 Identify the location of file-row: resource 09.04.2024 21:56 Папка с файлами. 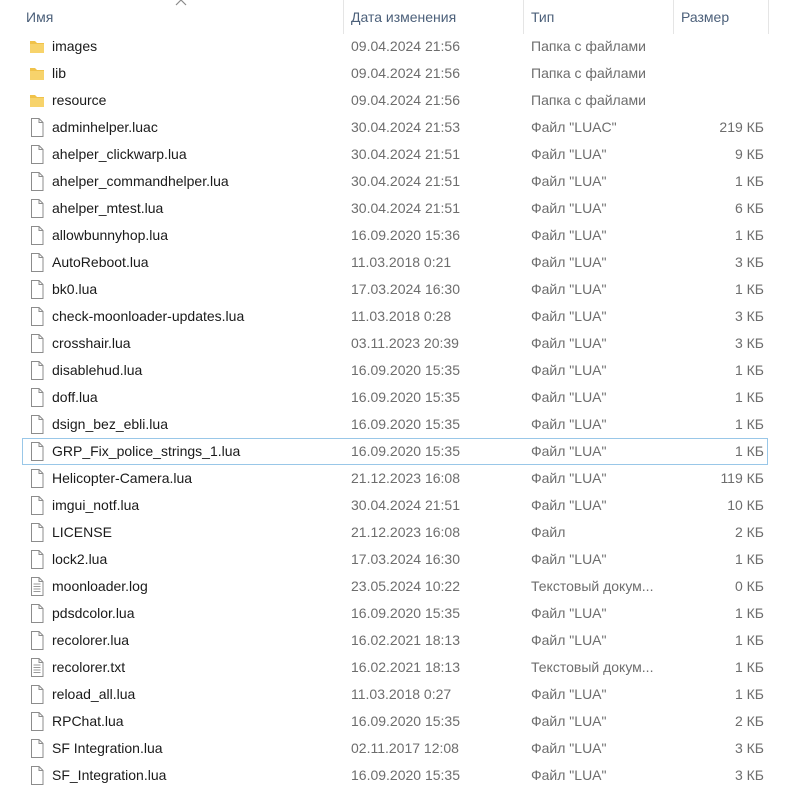
(395, 100).